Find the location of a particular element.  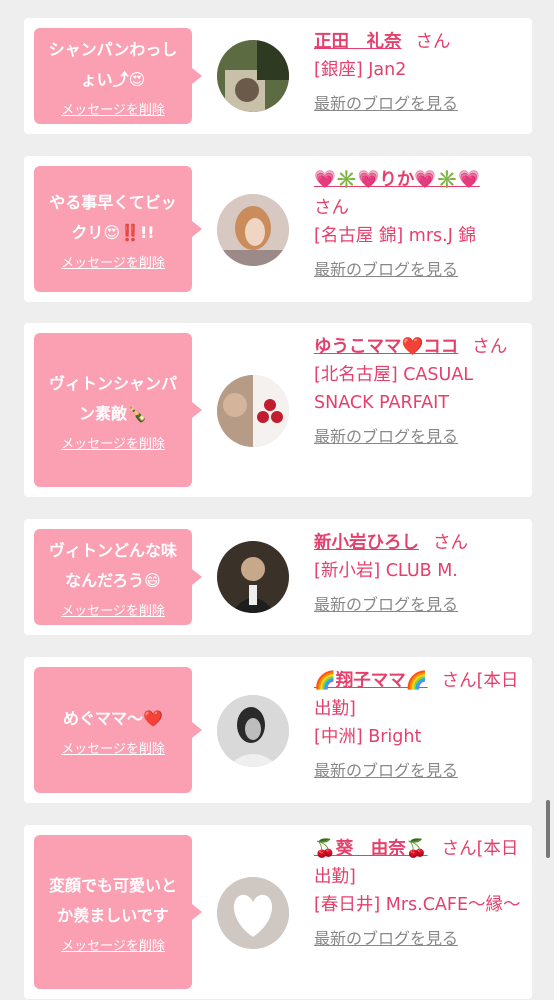

message-bubble: ヴィトンシャンパ ン素敵🍾 メッセージを削除 is located at coordinates (118, 410).